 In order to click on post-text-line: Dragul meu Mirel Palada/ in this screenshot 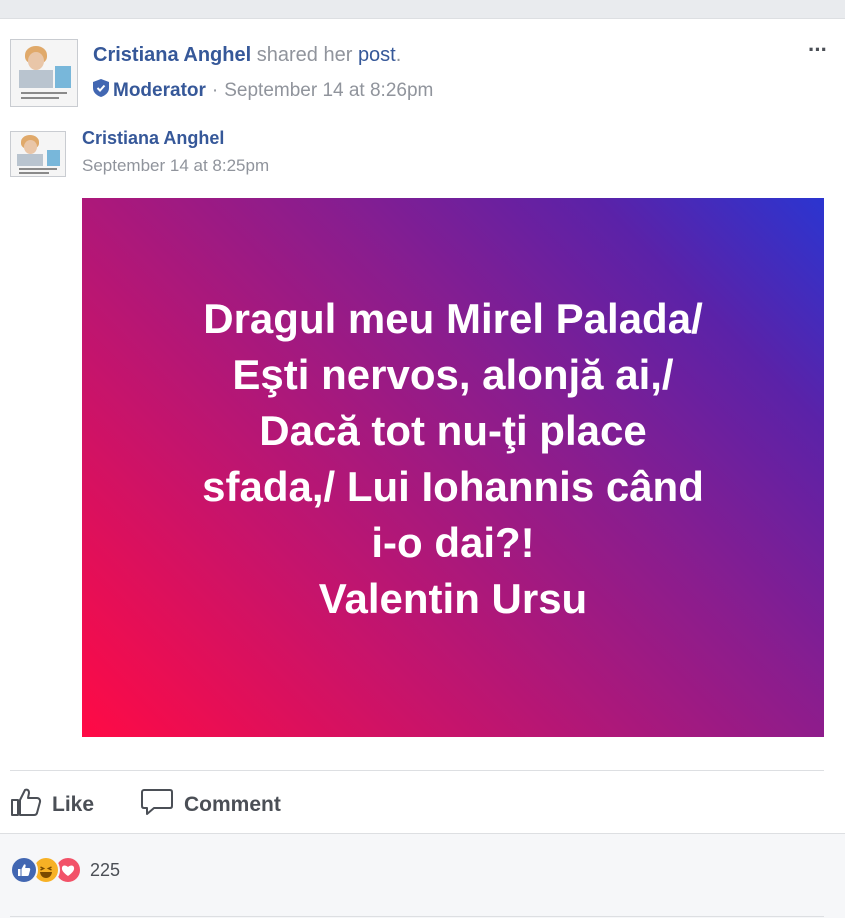, I will do `click(453, 318)`.